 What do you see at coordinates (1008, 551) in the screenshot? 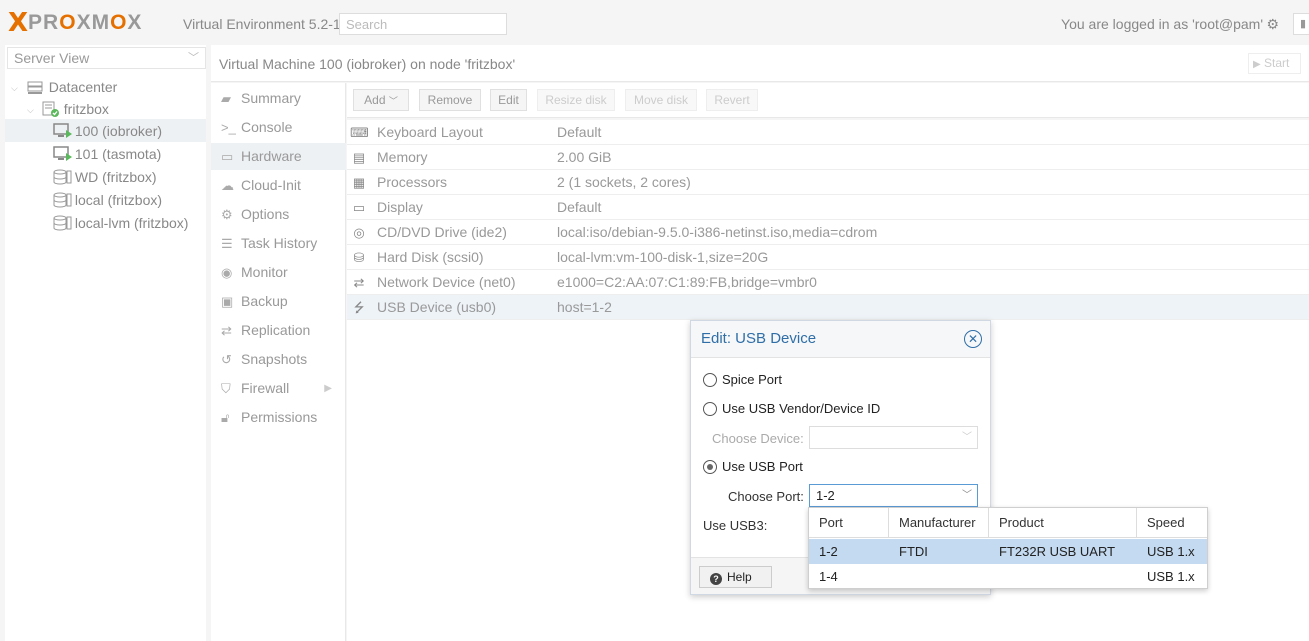
I see `picker-row: 1-2 FTDI FT232R USB UART USB 1.x` at bounding box center [1008, 551].